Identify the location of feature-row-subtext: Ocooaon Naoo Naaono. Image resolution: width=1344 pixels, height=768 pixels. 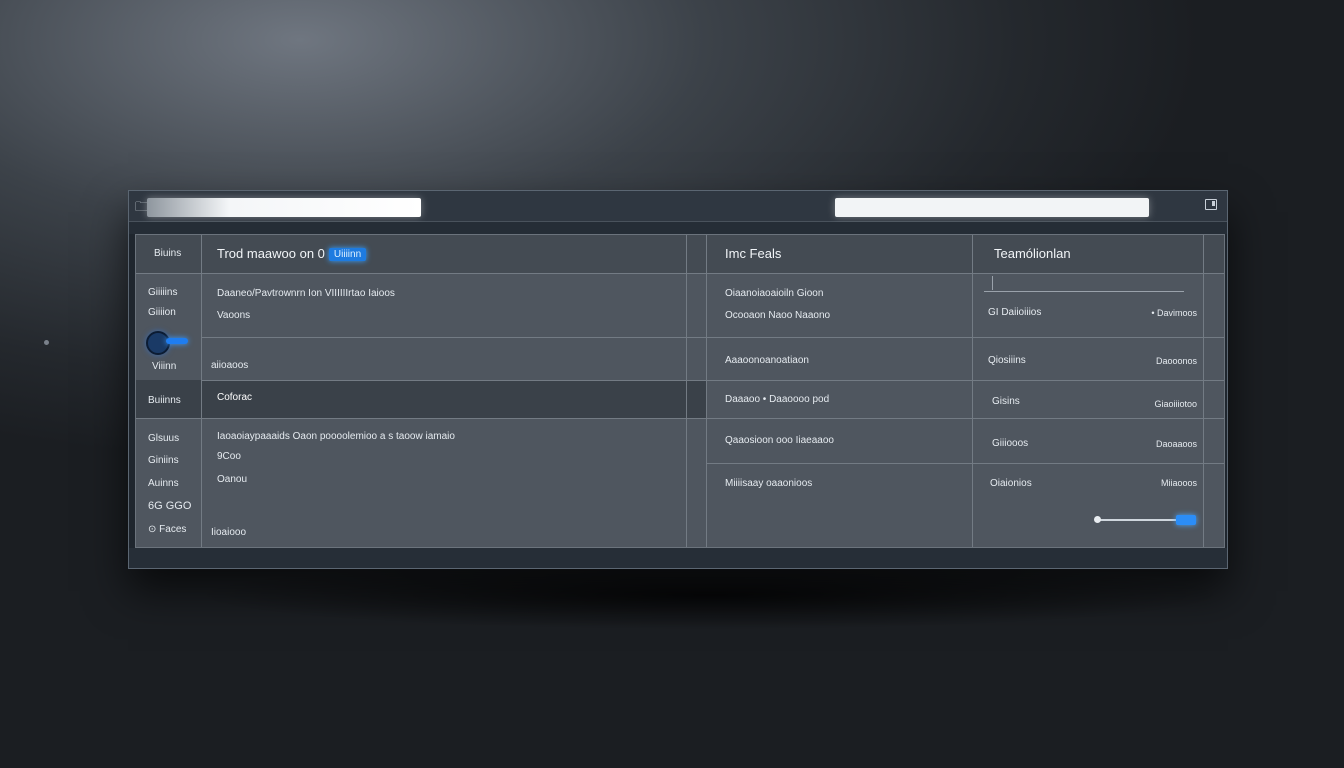
(778, 315).